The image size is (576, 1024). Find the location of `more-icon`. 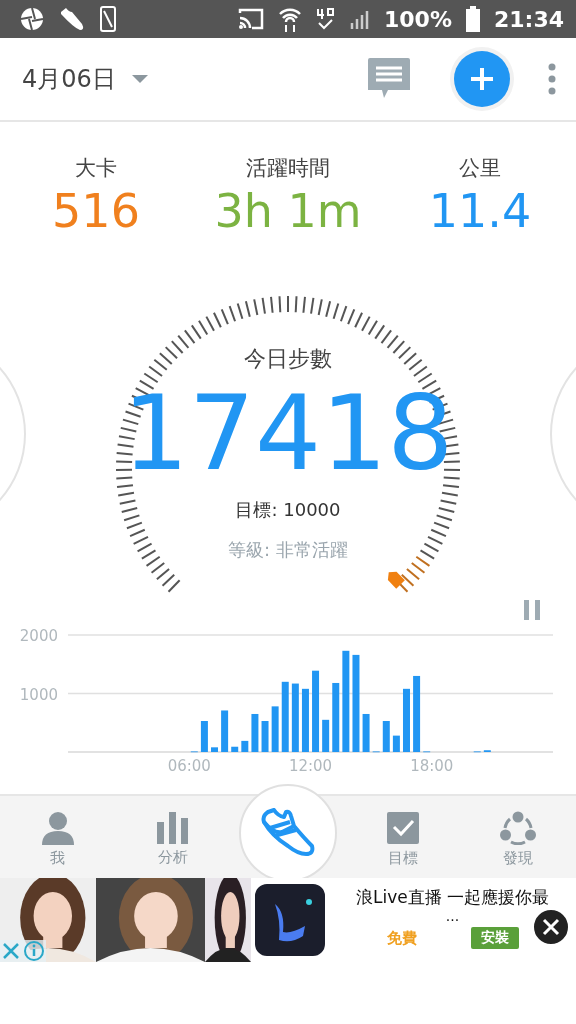

more-icon is located at coordinates (552, 79).